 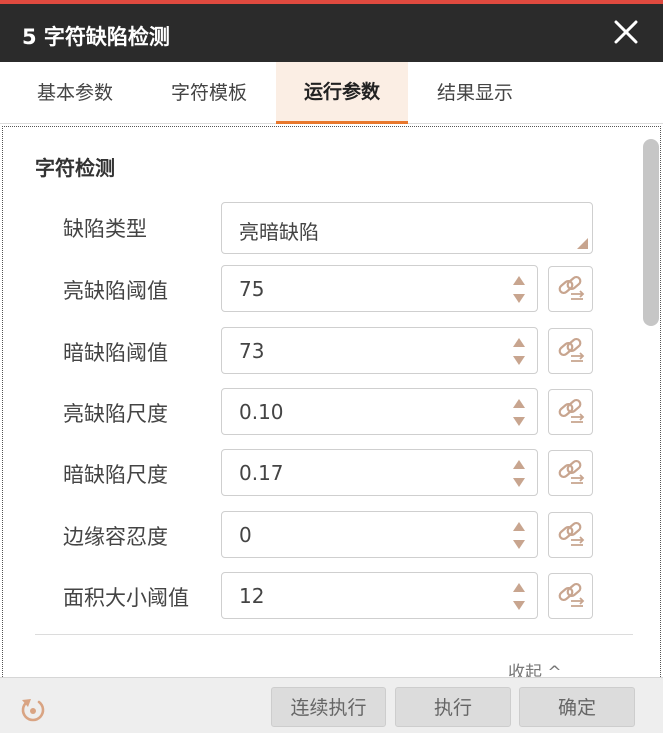 What do you see at coordinates (577, 707) in the screenshot?
I see `confirm-button: 确定` at bounding box center [577, 707].